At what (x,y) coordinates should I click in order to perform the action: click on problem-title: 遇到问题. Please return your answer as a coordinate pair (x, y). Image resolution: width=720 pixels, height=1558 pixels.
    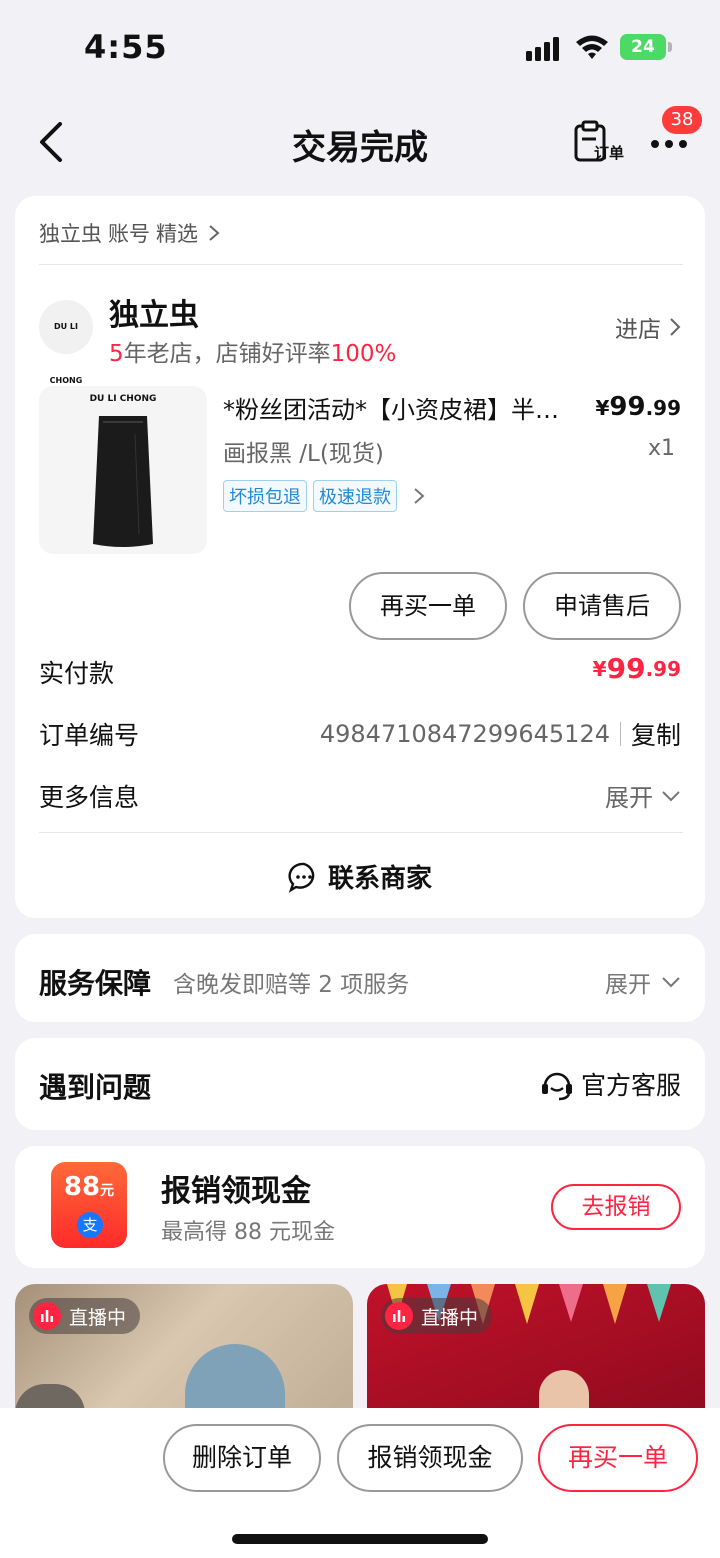
    Looking at the image, I should click on (95, 1087).